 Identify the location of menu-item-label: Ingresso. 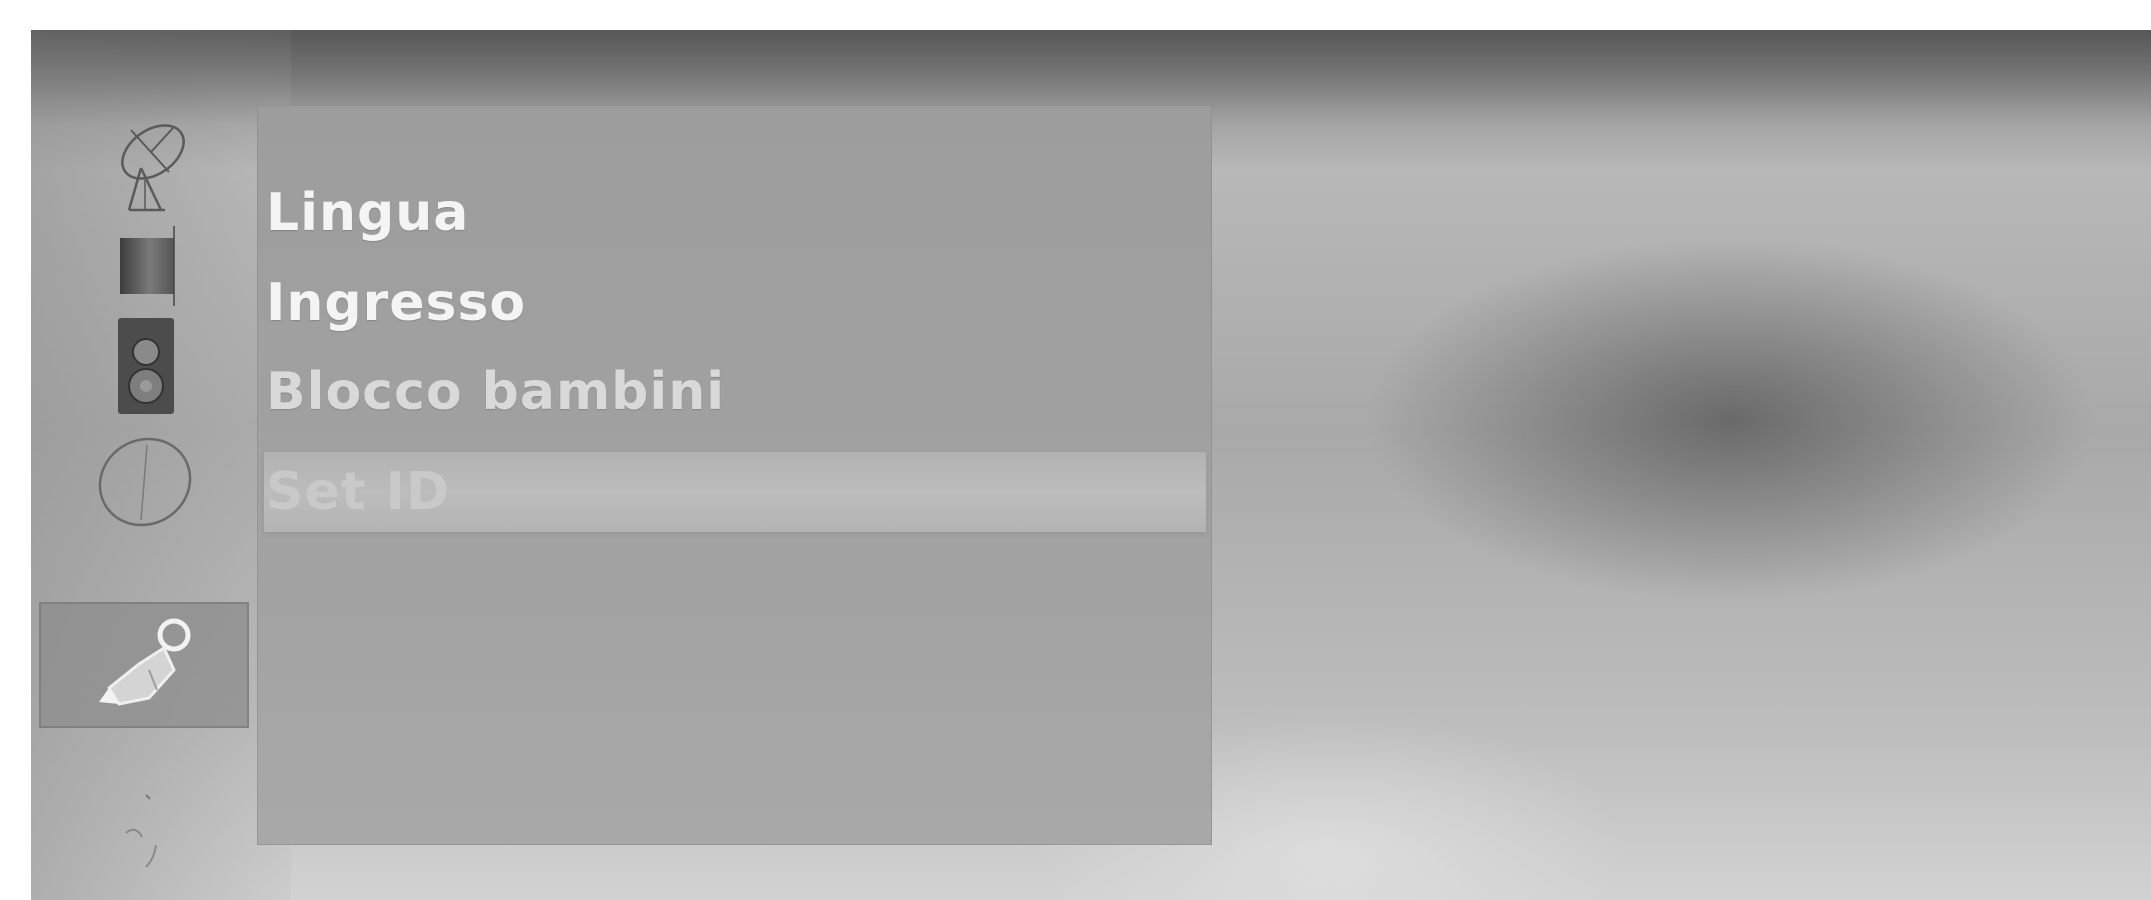
(396, 303).